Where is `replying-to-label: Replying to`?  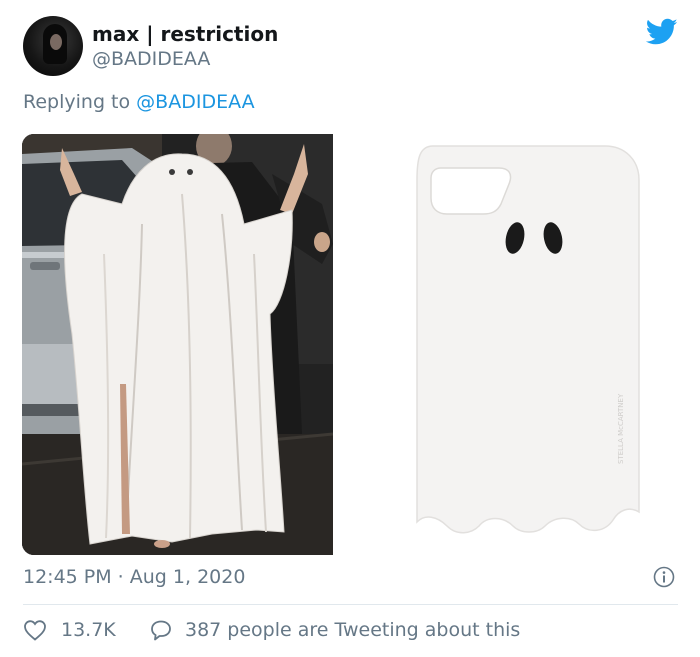
replying-to-label: Replying to is located at coordinates (77, 102).